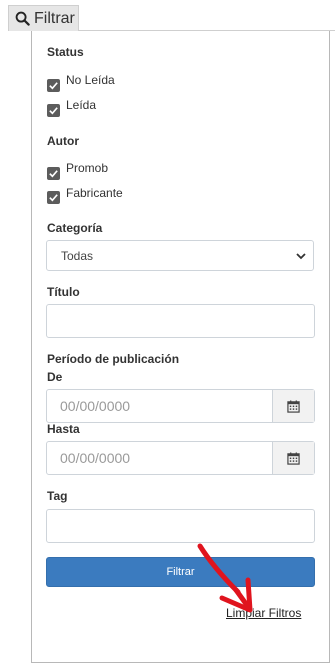 The height and width of the screenshot is (665, 335). I want to click on checkbox-label: No Leída, so click(90, 80).